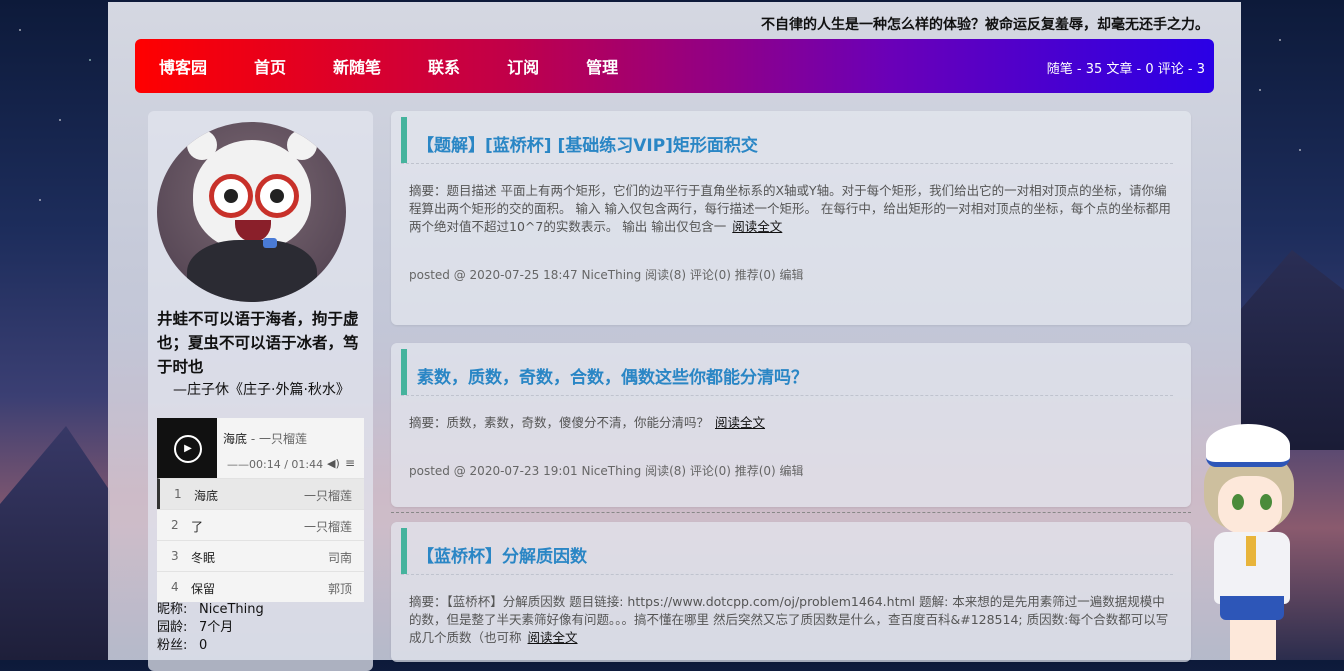 The width and height of the screenshot is (1344, 671). I want to click on play-icon: ▶, so click(188, 449).